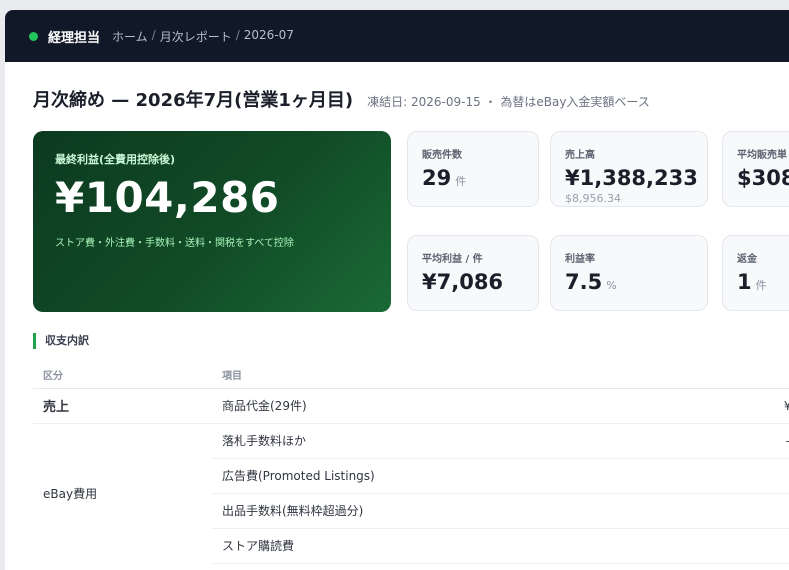  I want to click on row-amount: ¥1,, so click(710, 406).